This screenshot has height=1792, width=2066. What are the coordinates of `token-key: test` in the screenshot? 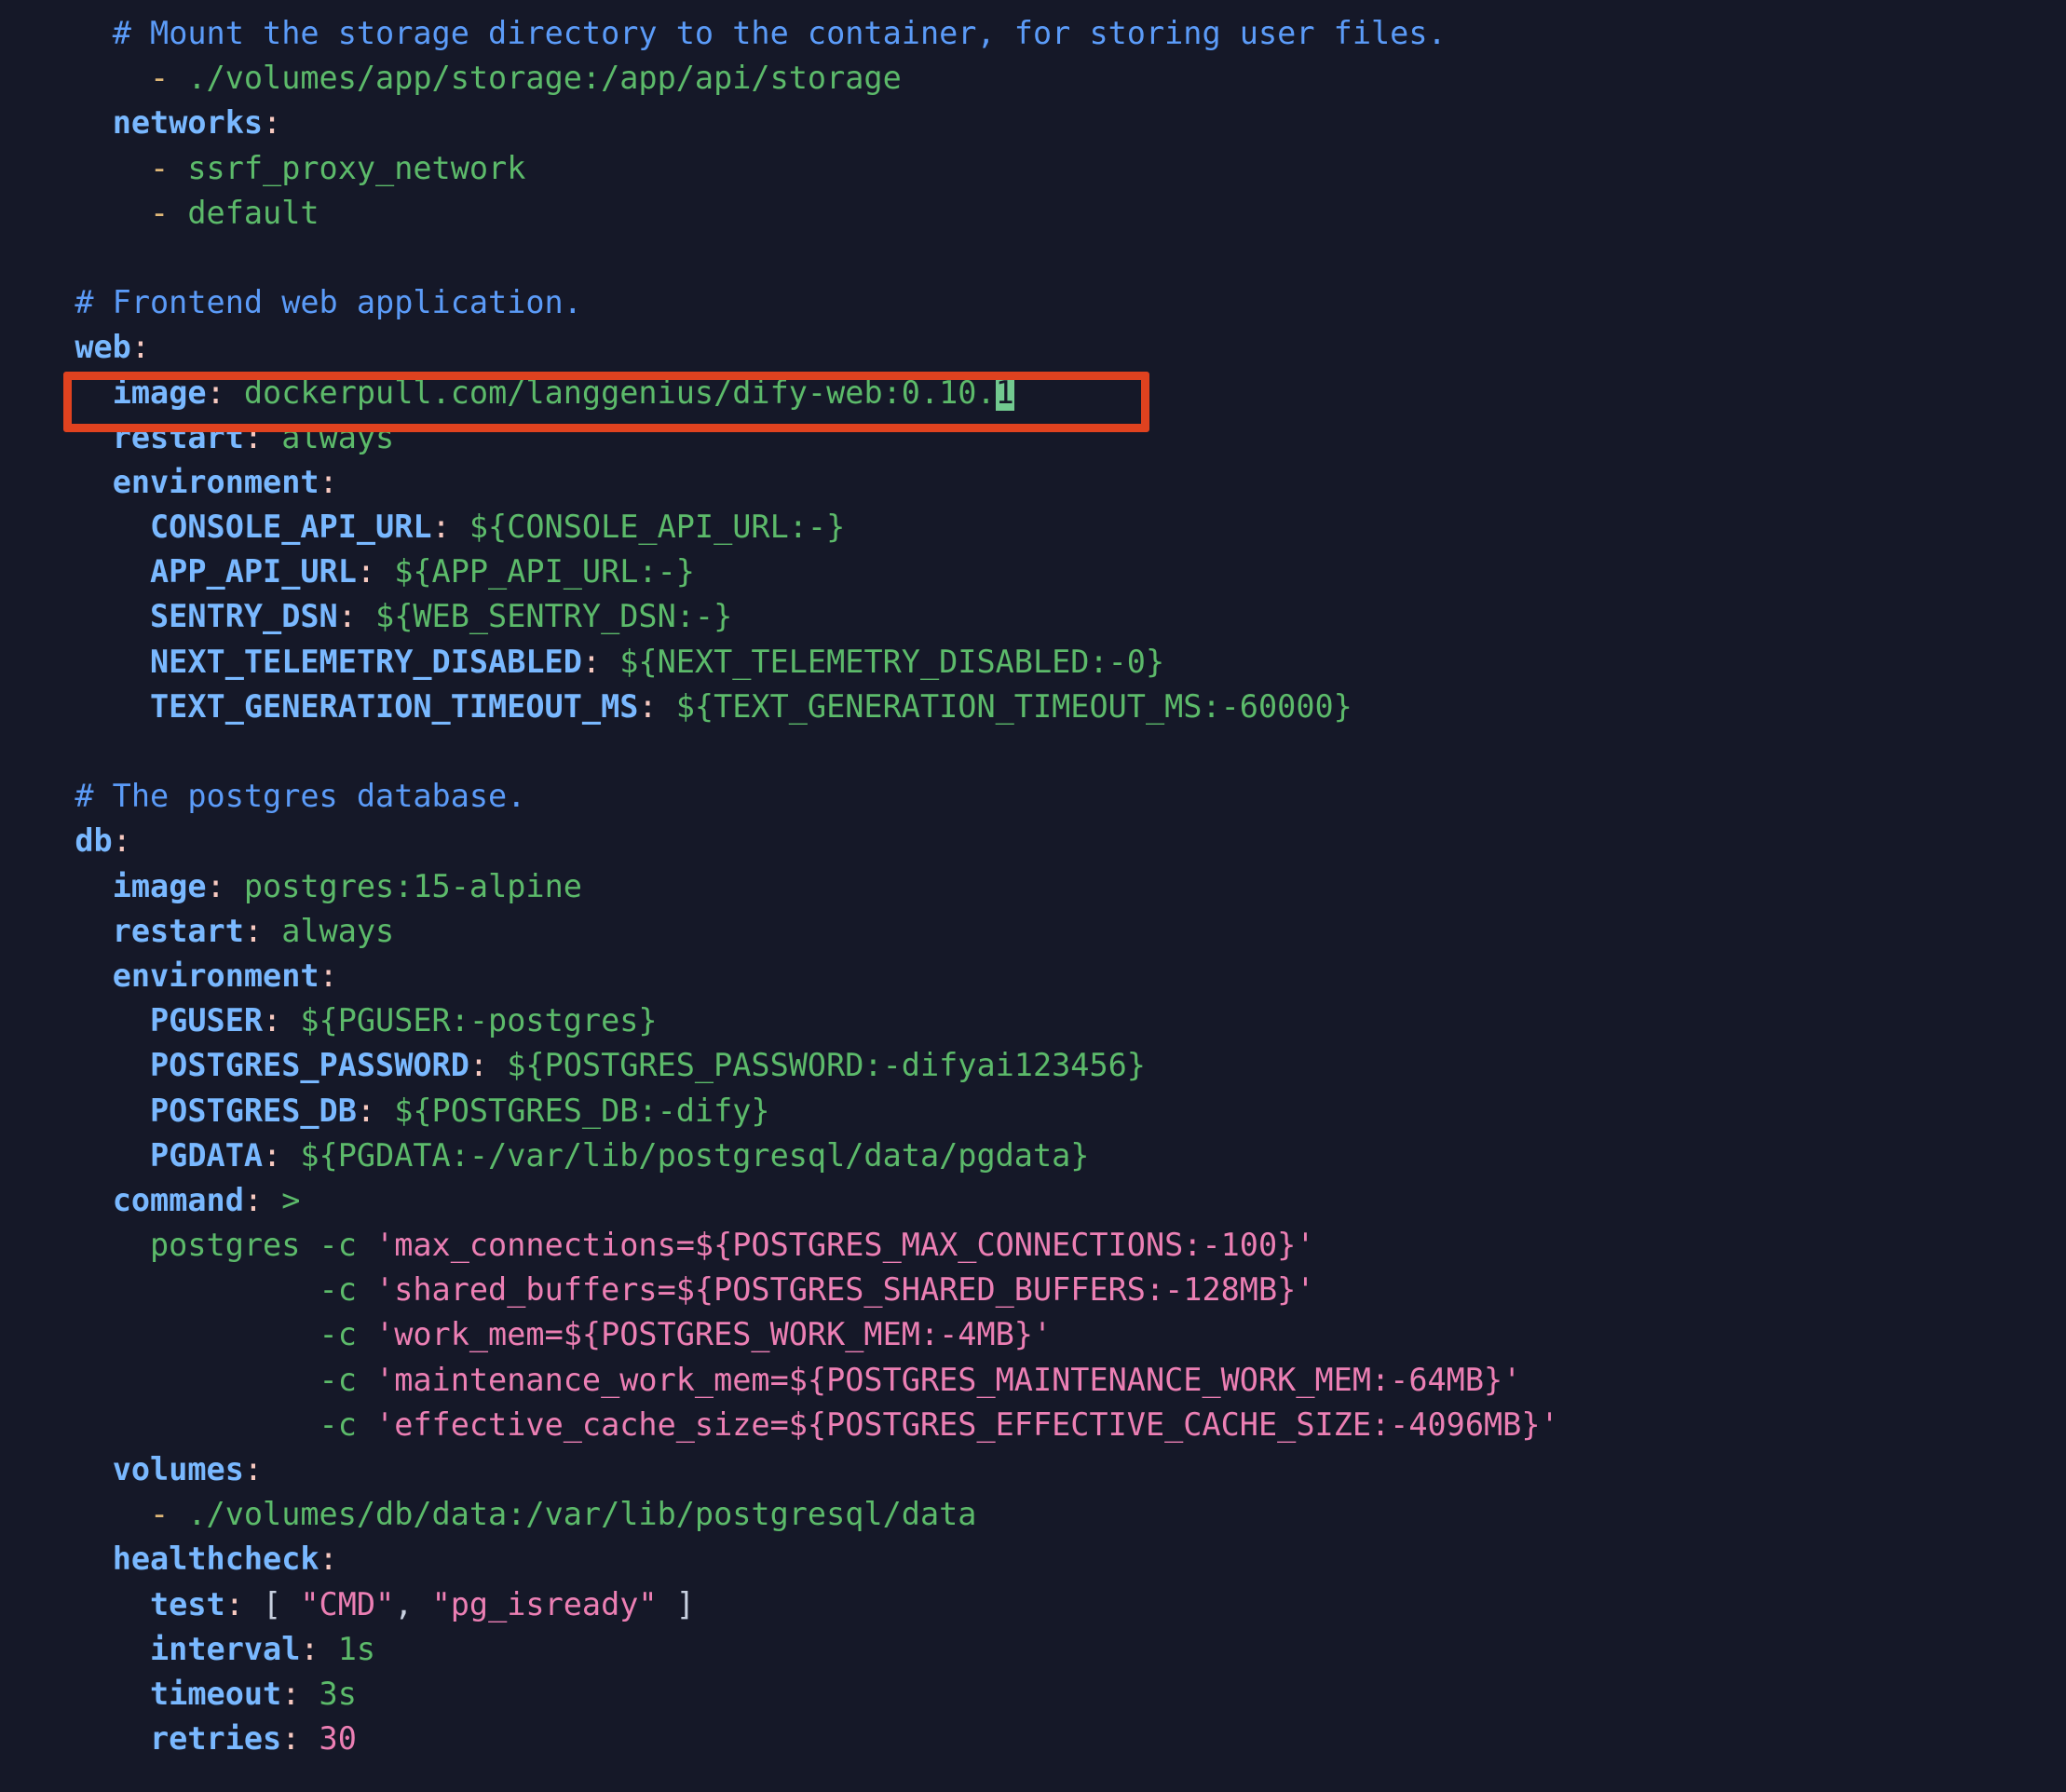 It's located at (188, 1603).